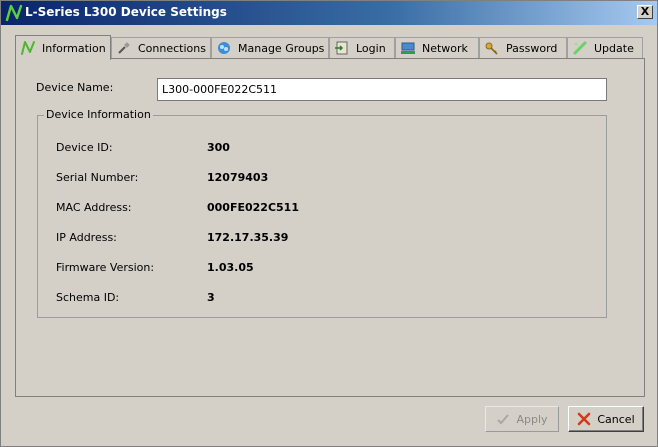 Image resolution: width=658 pixels, height=447 pixels. I want to click on tab-label: Manage Groups, so click(281, 48).